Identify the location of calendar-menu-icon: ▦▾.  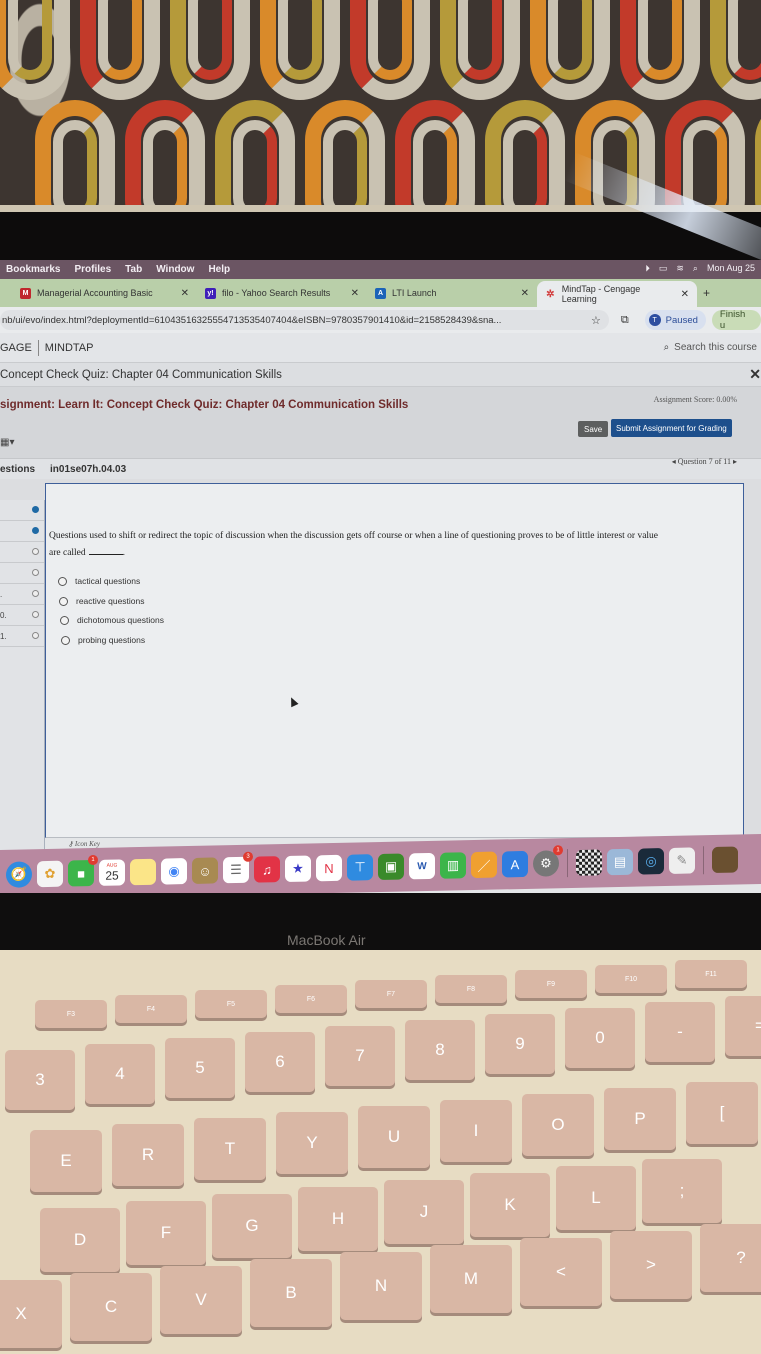
(7, 442).